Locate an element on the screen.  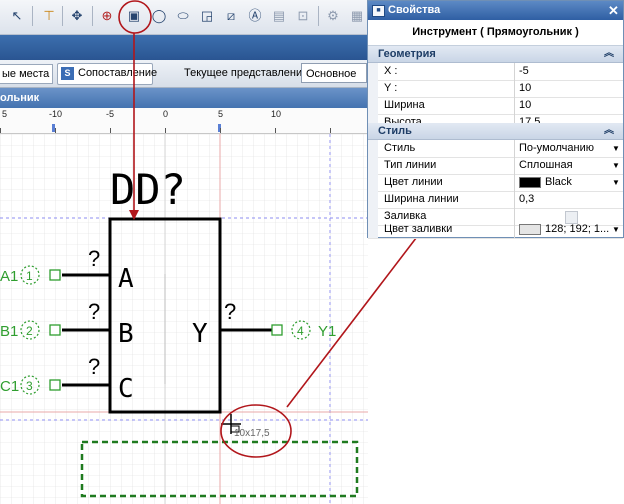
fill-color-swatch is located at coordinates (530, 229).